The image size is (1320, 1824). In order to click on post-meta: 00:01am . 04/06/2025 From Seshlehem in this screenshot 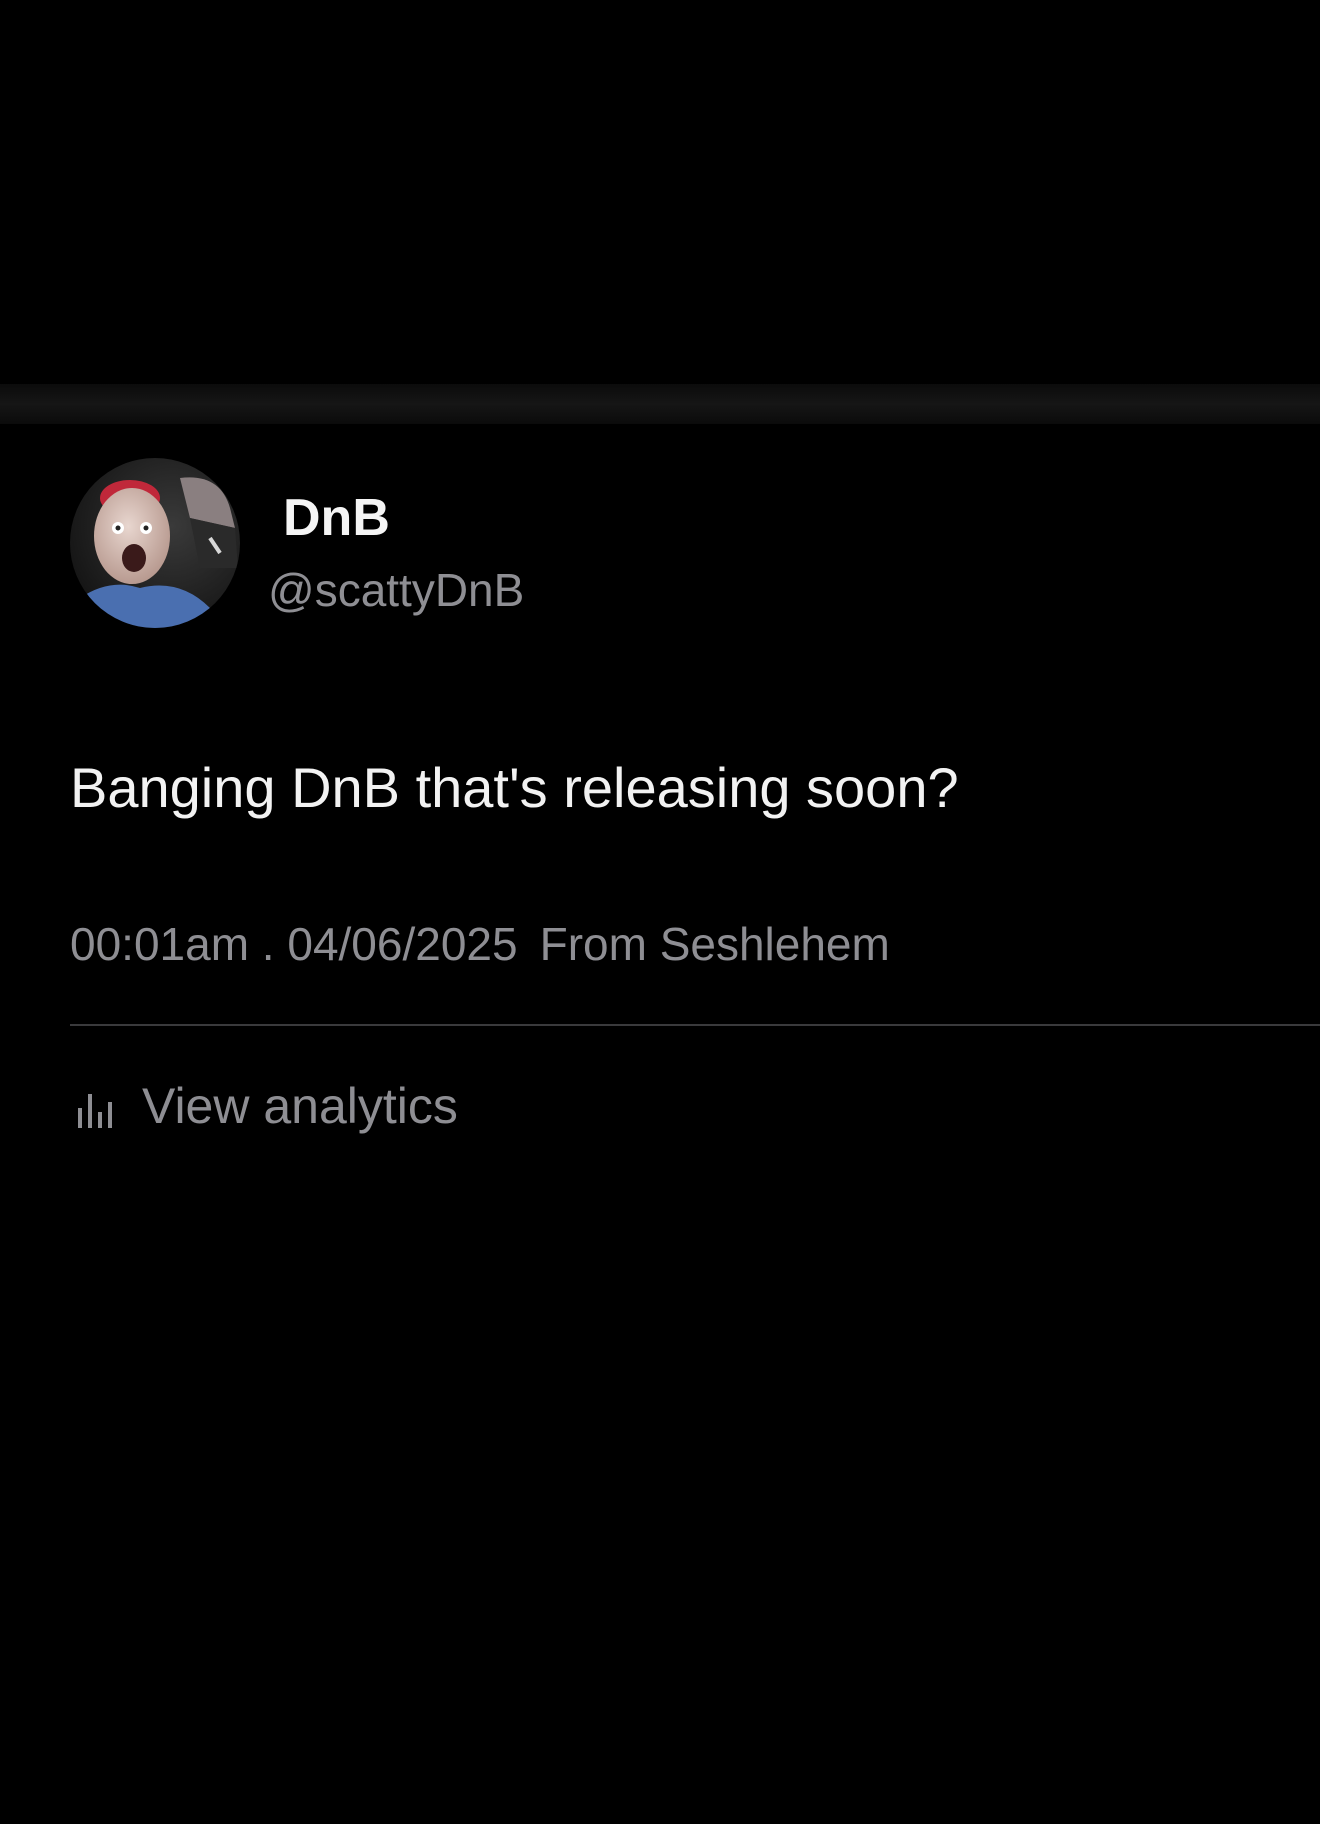, I will do `click(480, 944)`.